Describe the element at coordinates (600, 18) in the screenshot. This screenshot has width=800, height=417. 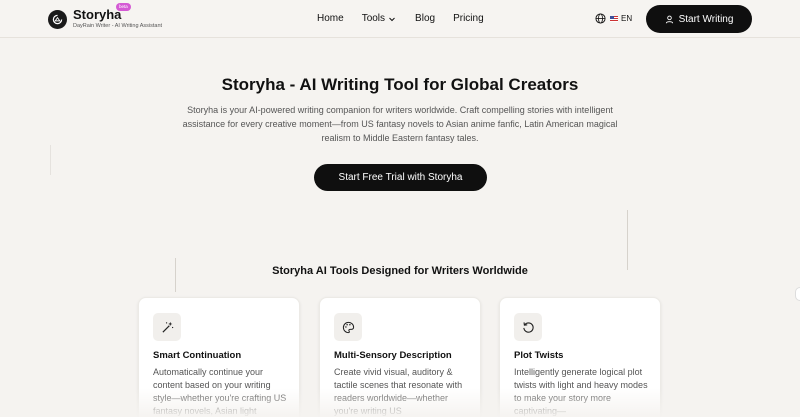
I see `globe-icon` at that location.